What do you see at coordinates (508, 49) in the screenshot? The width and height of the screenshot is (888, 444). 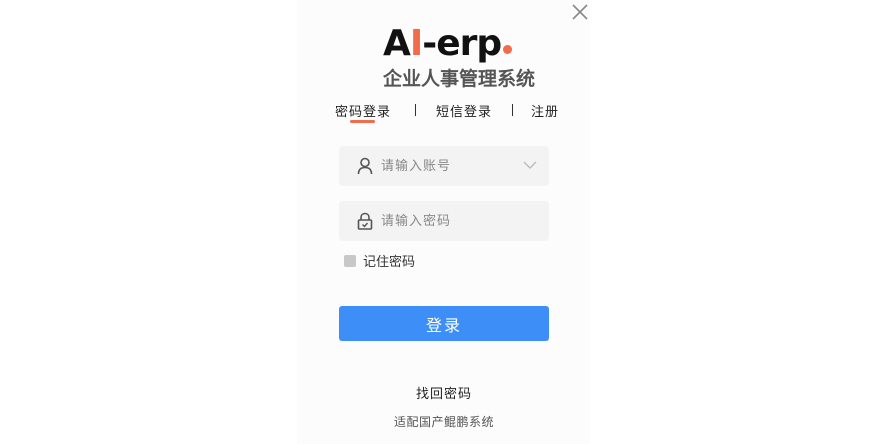 I see `logo-dot` at bounding box center [508, 49].